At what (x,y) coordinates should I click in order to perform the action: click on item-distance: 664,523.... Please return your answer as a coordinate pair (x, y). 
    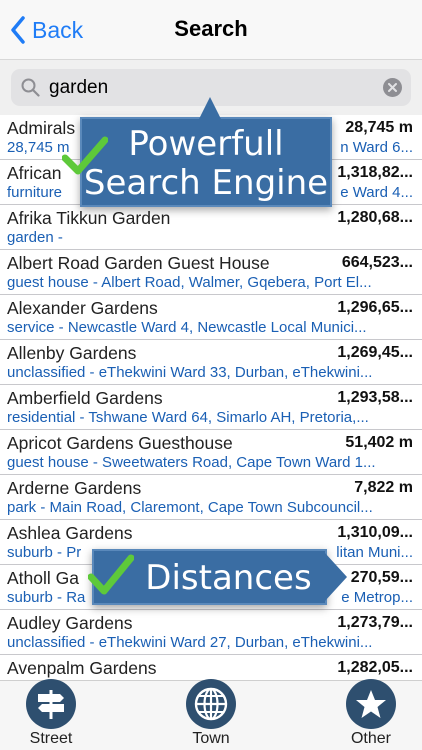
    Looking at the image, I should click on (377, 262).